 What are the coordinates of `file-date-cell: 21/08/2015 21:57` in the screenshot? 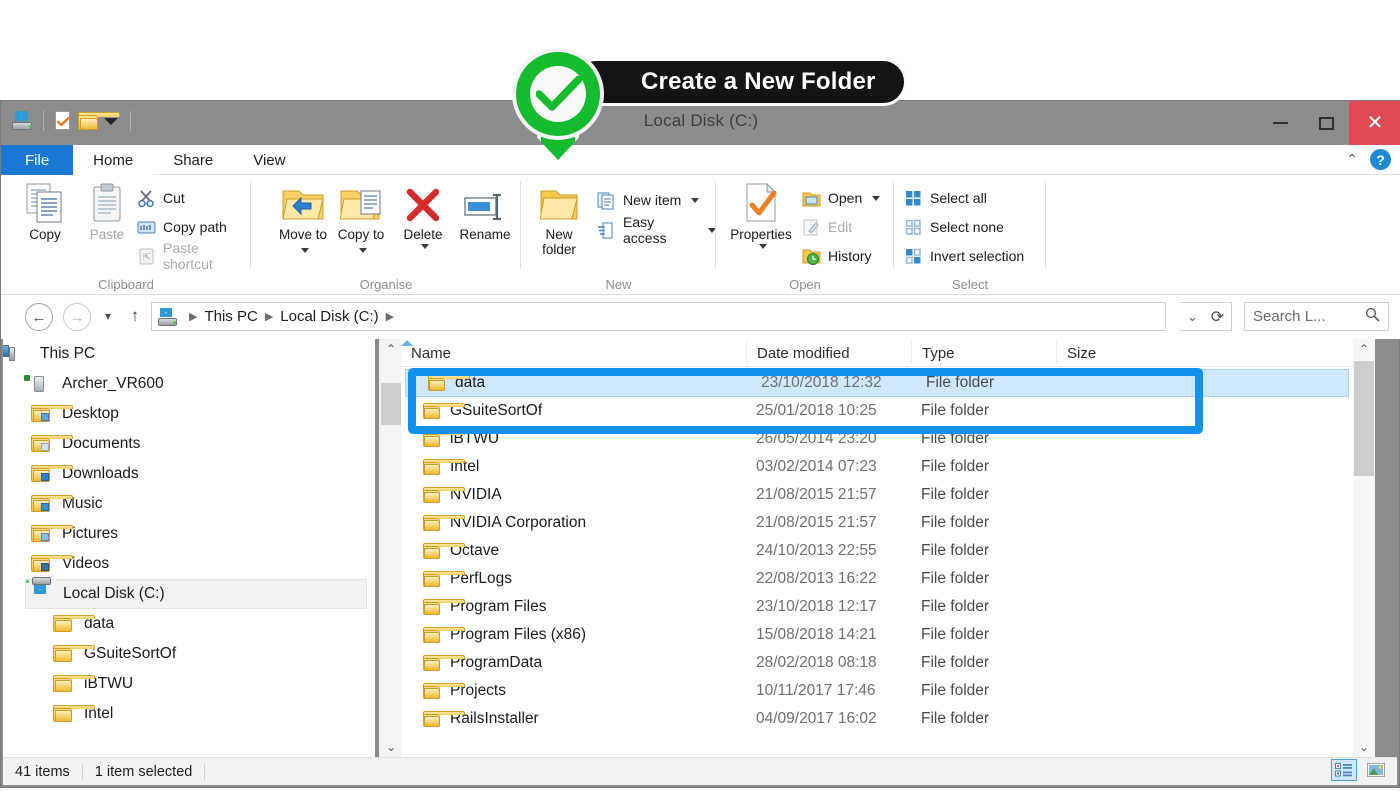 It's located at (816, 522).